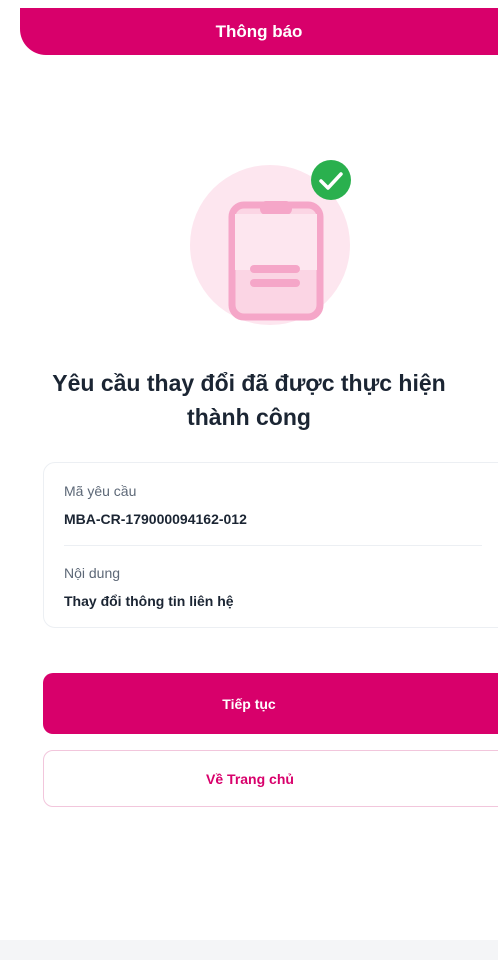 This screenshot has height=960, width=498. I want to click on success-illustration, so click(275, 245).